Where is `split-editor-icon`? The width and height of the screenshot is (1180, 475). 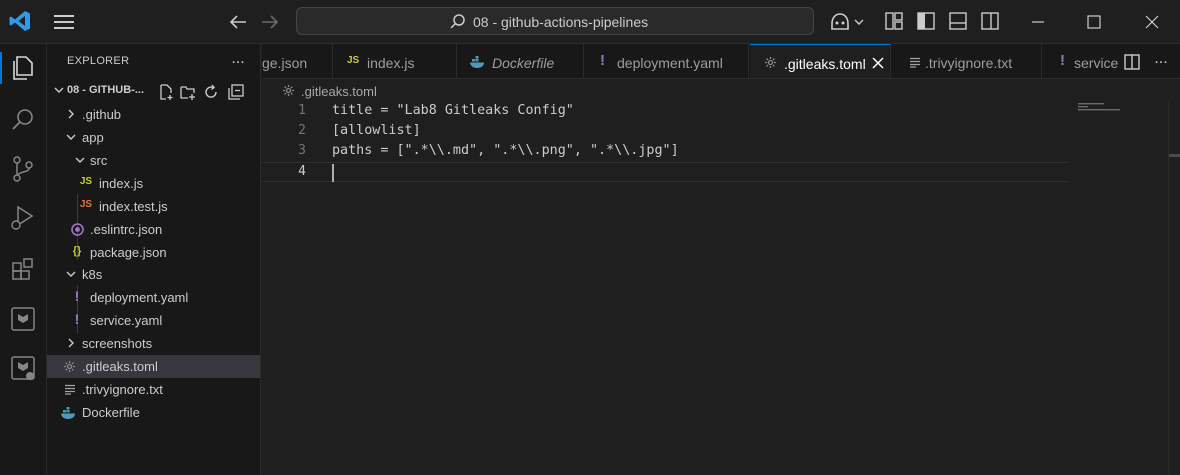 split-editor-icon is located at coordinates (1132, 62).